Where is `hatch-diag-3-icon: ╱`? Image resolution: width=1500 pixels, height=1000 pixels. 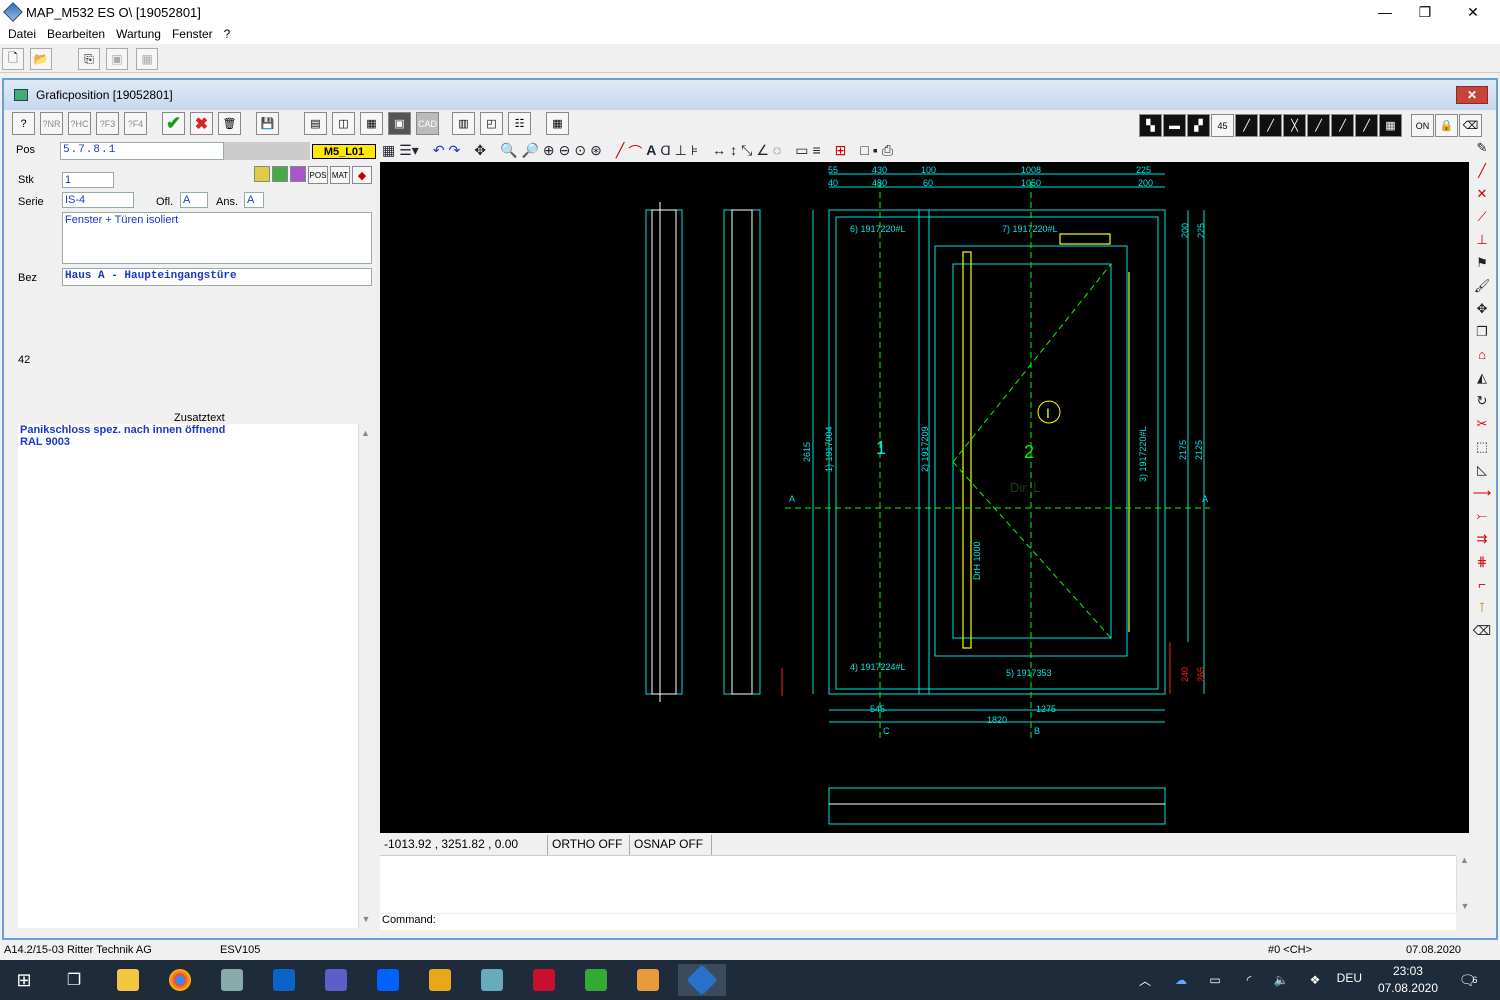 hatch-diag-3-icon: ╱ is located at coordinates (1318, 125).